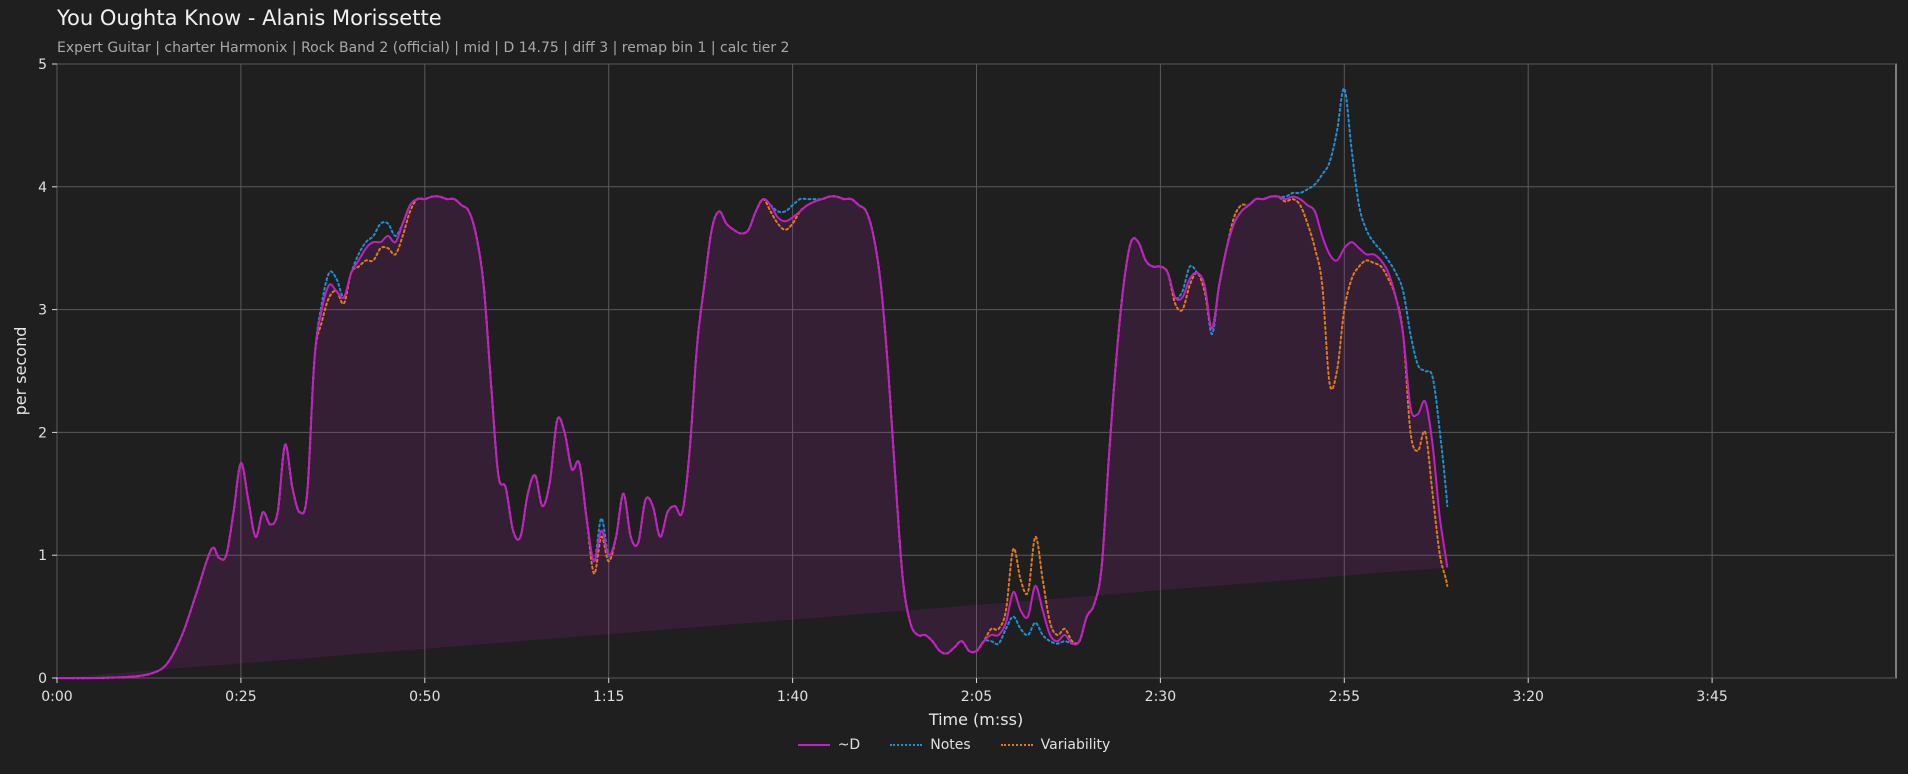  I want to click on x-tick-label: 1:15, so click(608, 697).